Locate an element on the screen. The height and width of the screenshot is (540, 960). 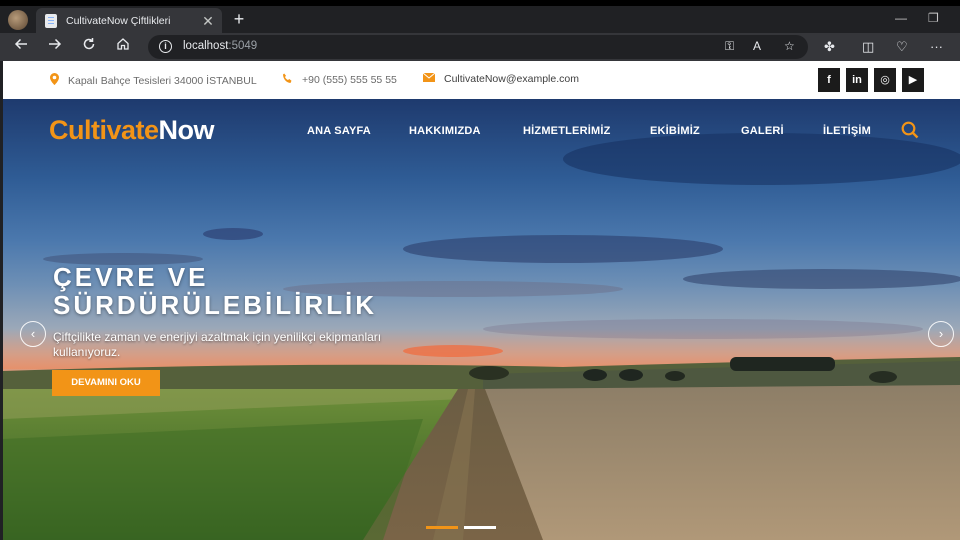
favorite-star-icon: ☆ is located at coordinates (789, 46).